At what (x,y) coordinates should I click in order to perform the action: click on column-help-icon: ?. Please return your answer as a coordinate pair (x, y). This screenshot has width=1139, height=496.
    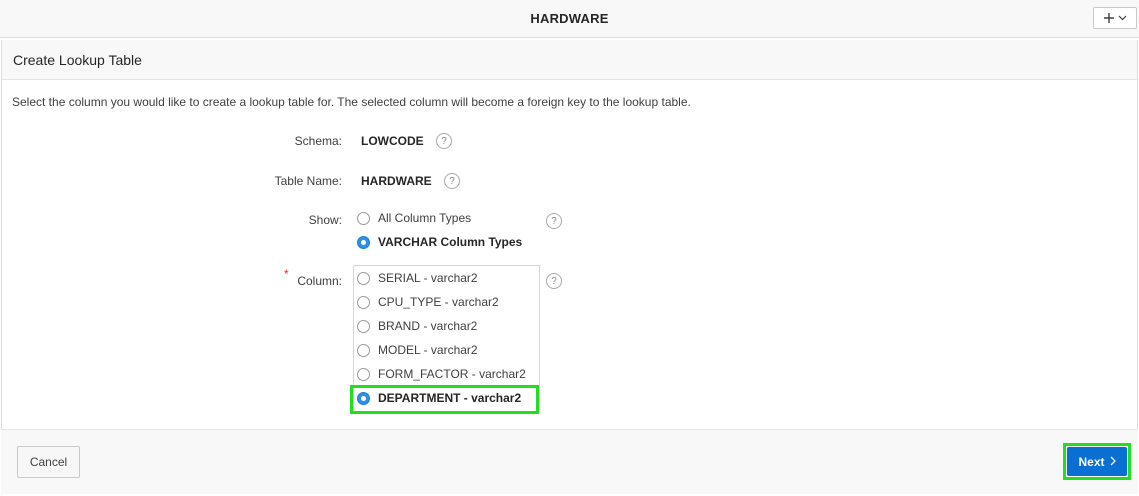
    Looking at the image, I should click on (554, 281).